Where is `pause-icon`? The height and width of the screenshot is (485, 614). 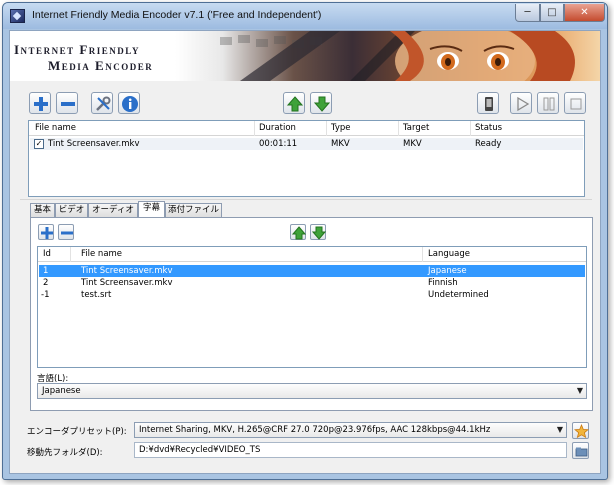 pause-icon is located at coordinates (549, 104).